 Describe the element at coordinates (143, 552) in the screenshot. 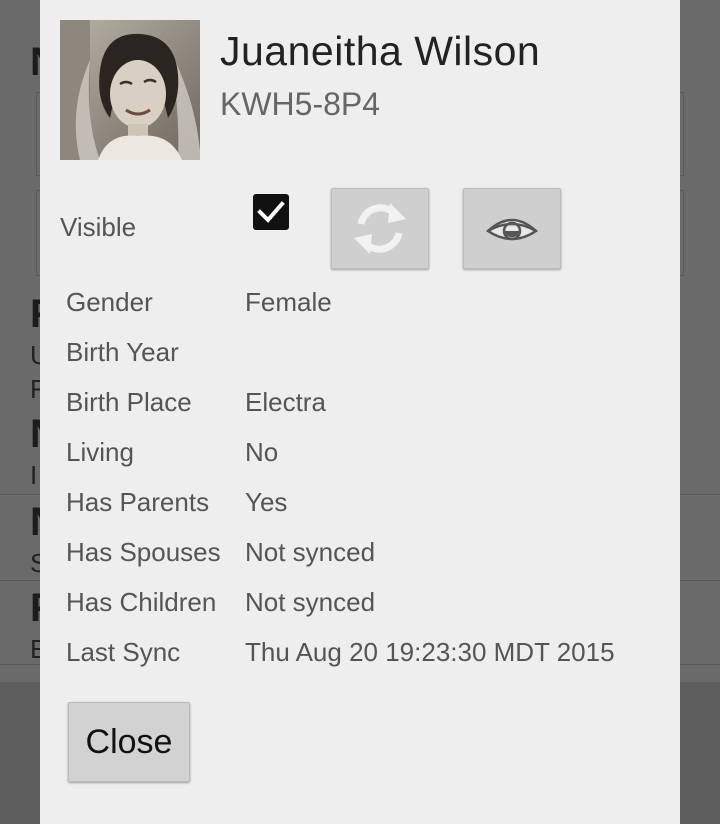

I see `detail-label: Has Spouses` at that location.